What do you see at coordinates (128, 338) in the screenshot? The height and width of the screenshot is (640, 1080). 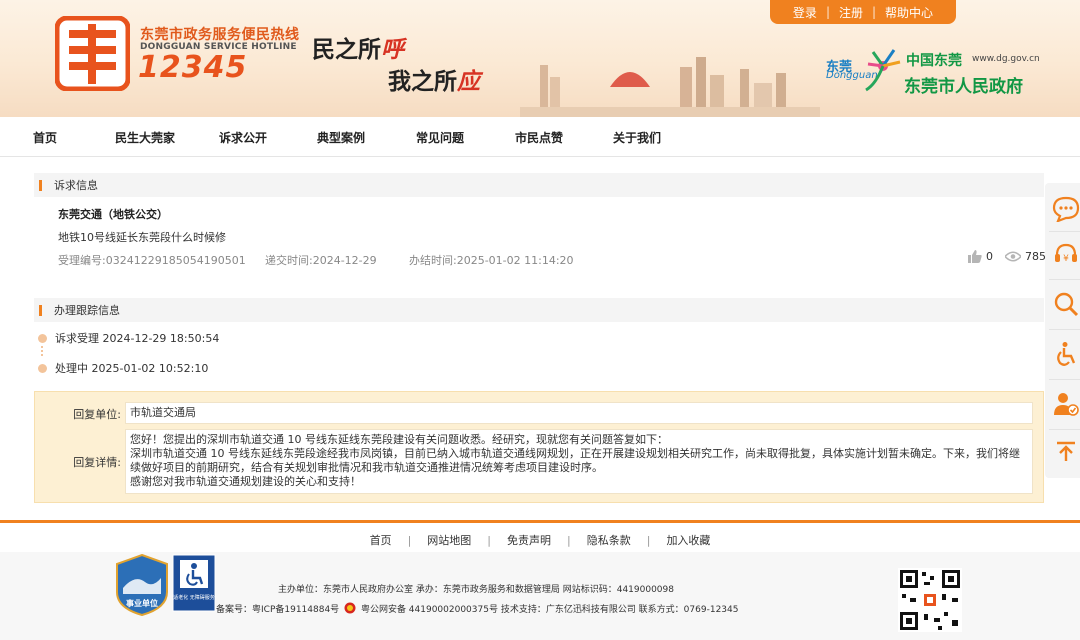 I see `tracking-step: 诉求受理 2024-12-29 18:50:54` at bounding box center [128, 338].